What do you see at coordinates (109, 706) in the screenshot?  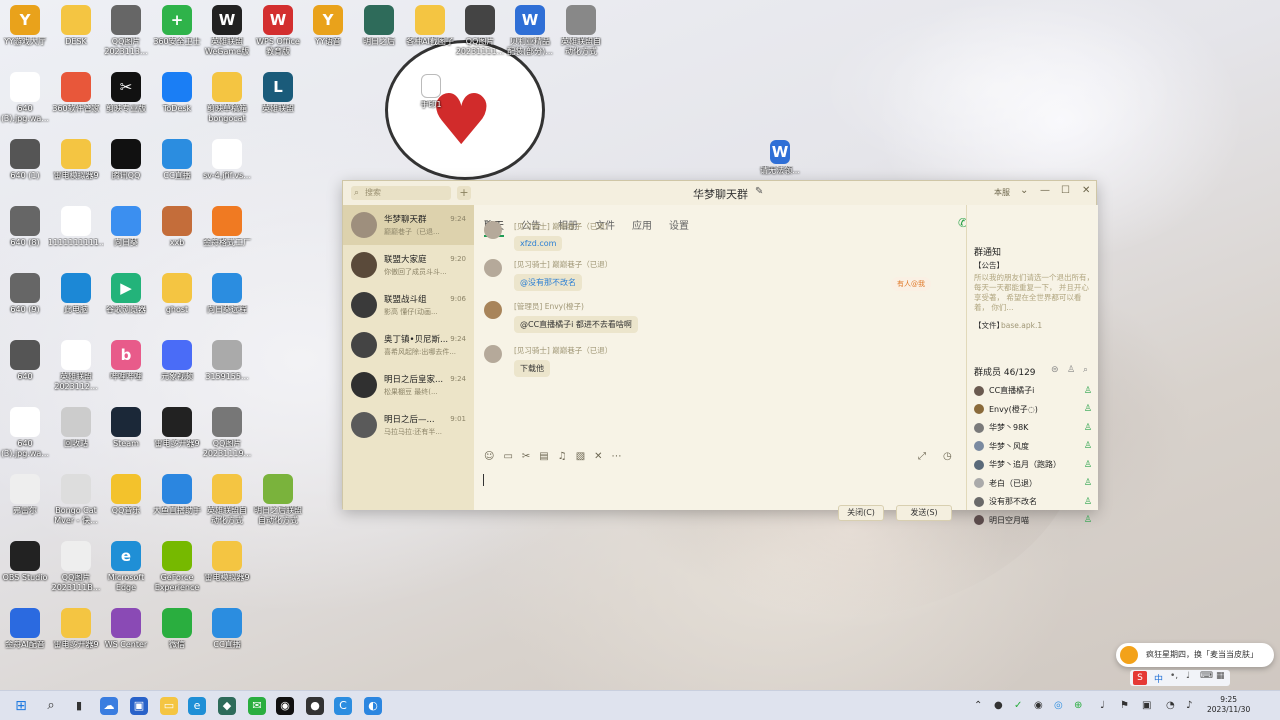 I see `widgets-icon: ☁` at bounding box center [109, 706].